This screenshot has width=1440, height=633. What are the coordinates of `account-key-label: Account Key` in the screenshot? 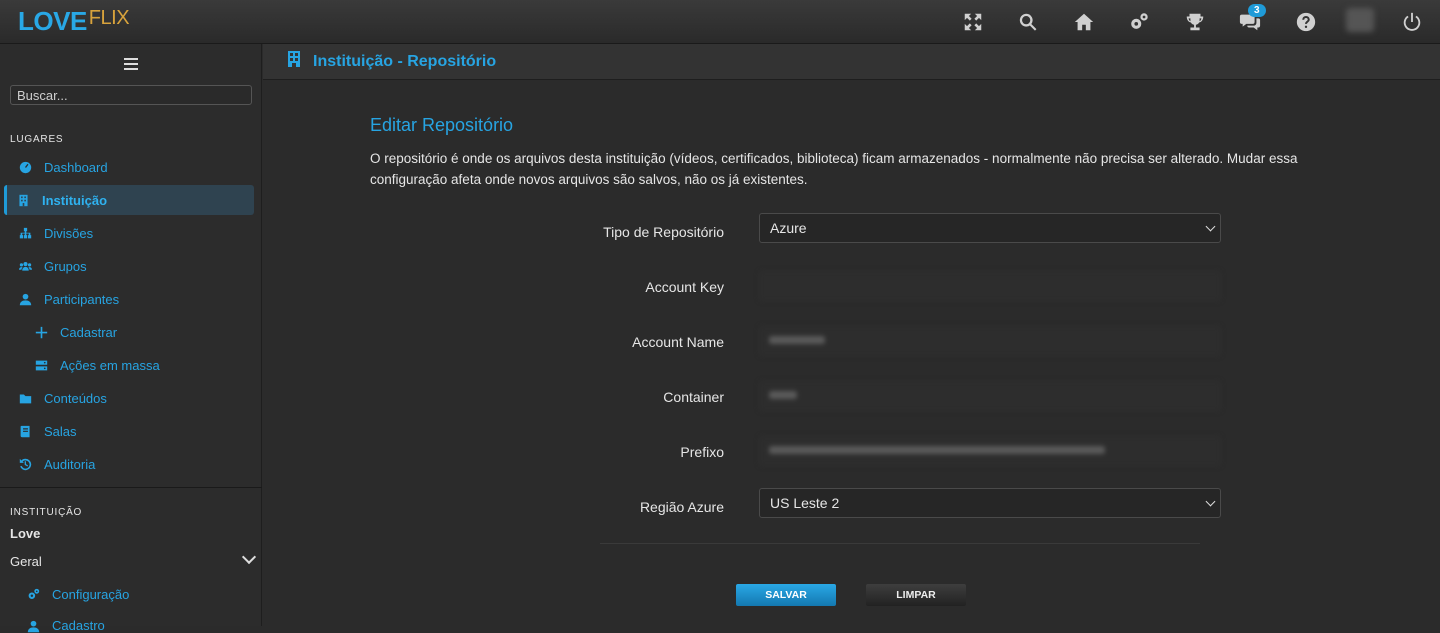 It's located at (684, 287).